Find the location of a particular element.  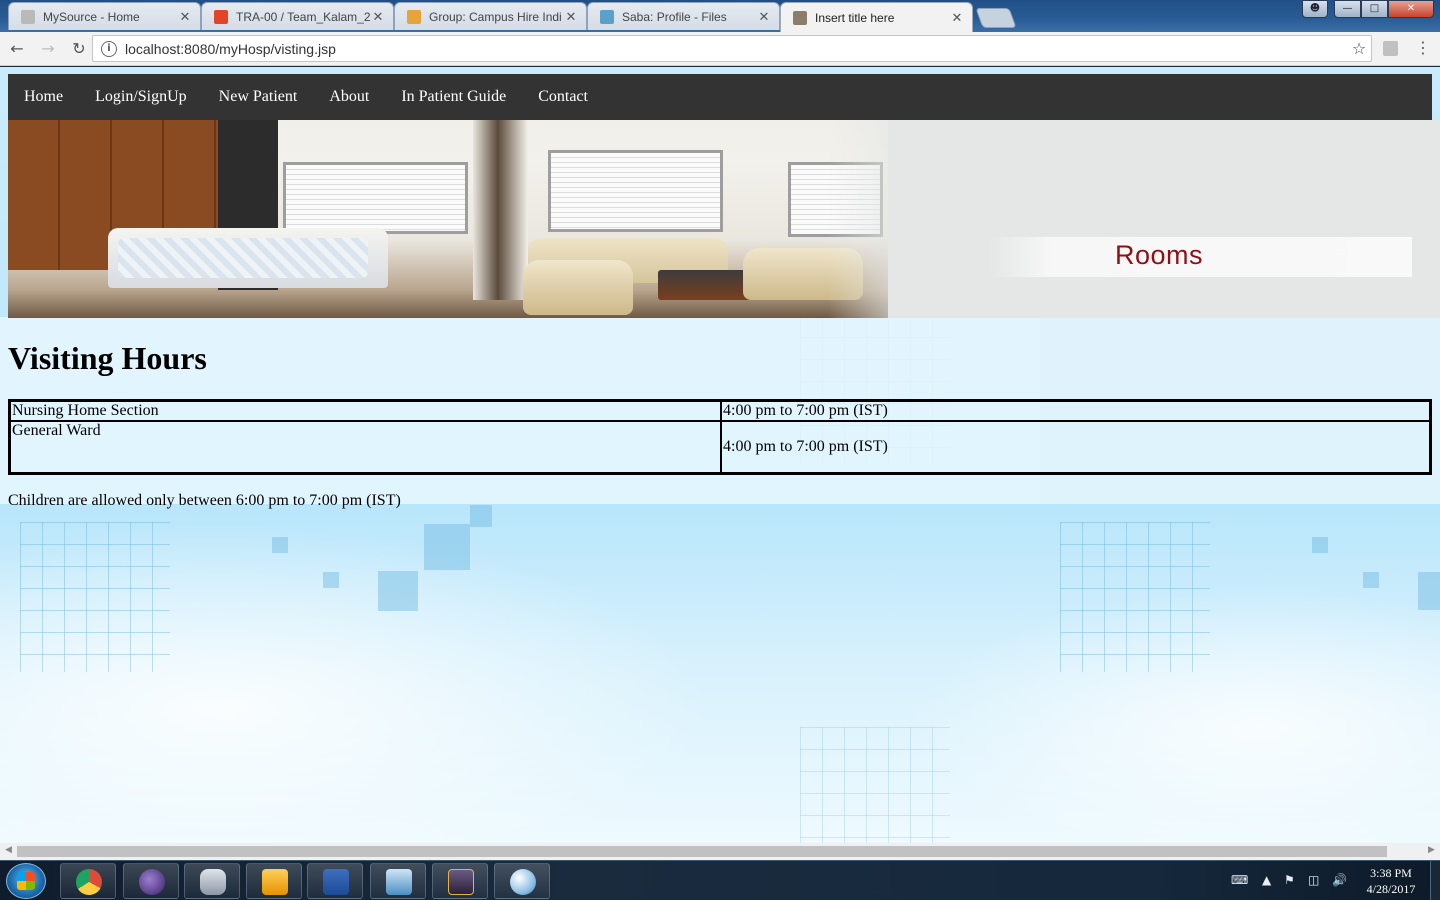

saba-favicon-icon is located at coordinates (607, 16).